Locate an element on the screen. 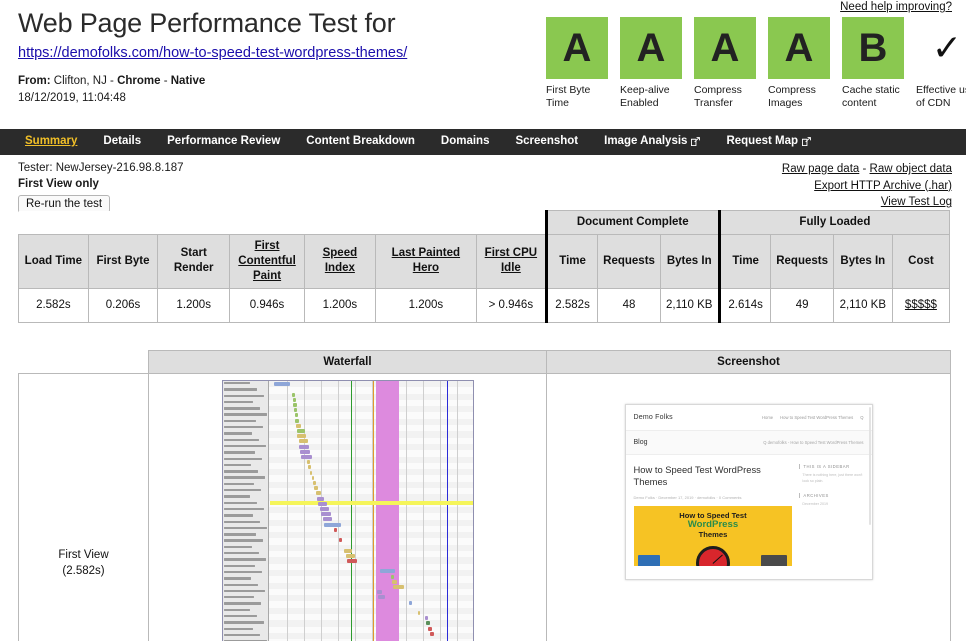 This screenshot has height=641, width=966. thumb-menu-item: How to Speed Test WordPress Themes is located at coordinates (817, 417).